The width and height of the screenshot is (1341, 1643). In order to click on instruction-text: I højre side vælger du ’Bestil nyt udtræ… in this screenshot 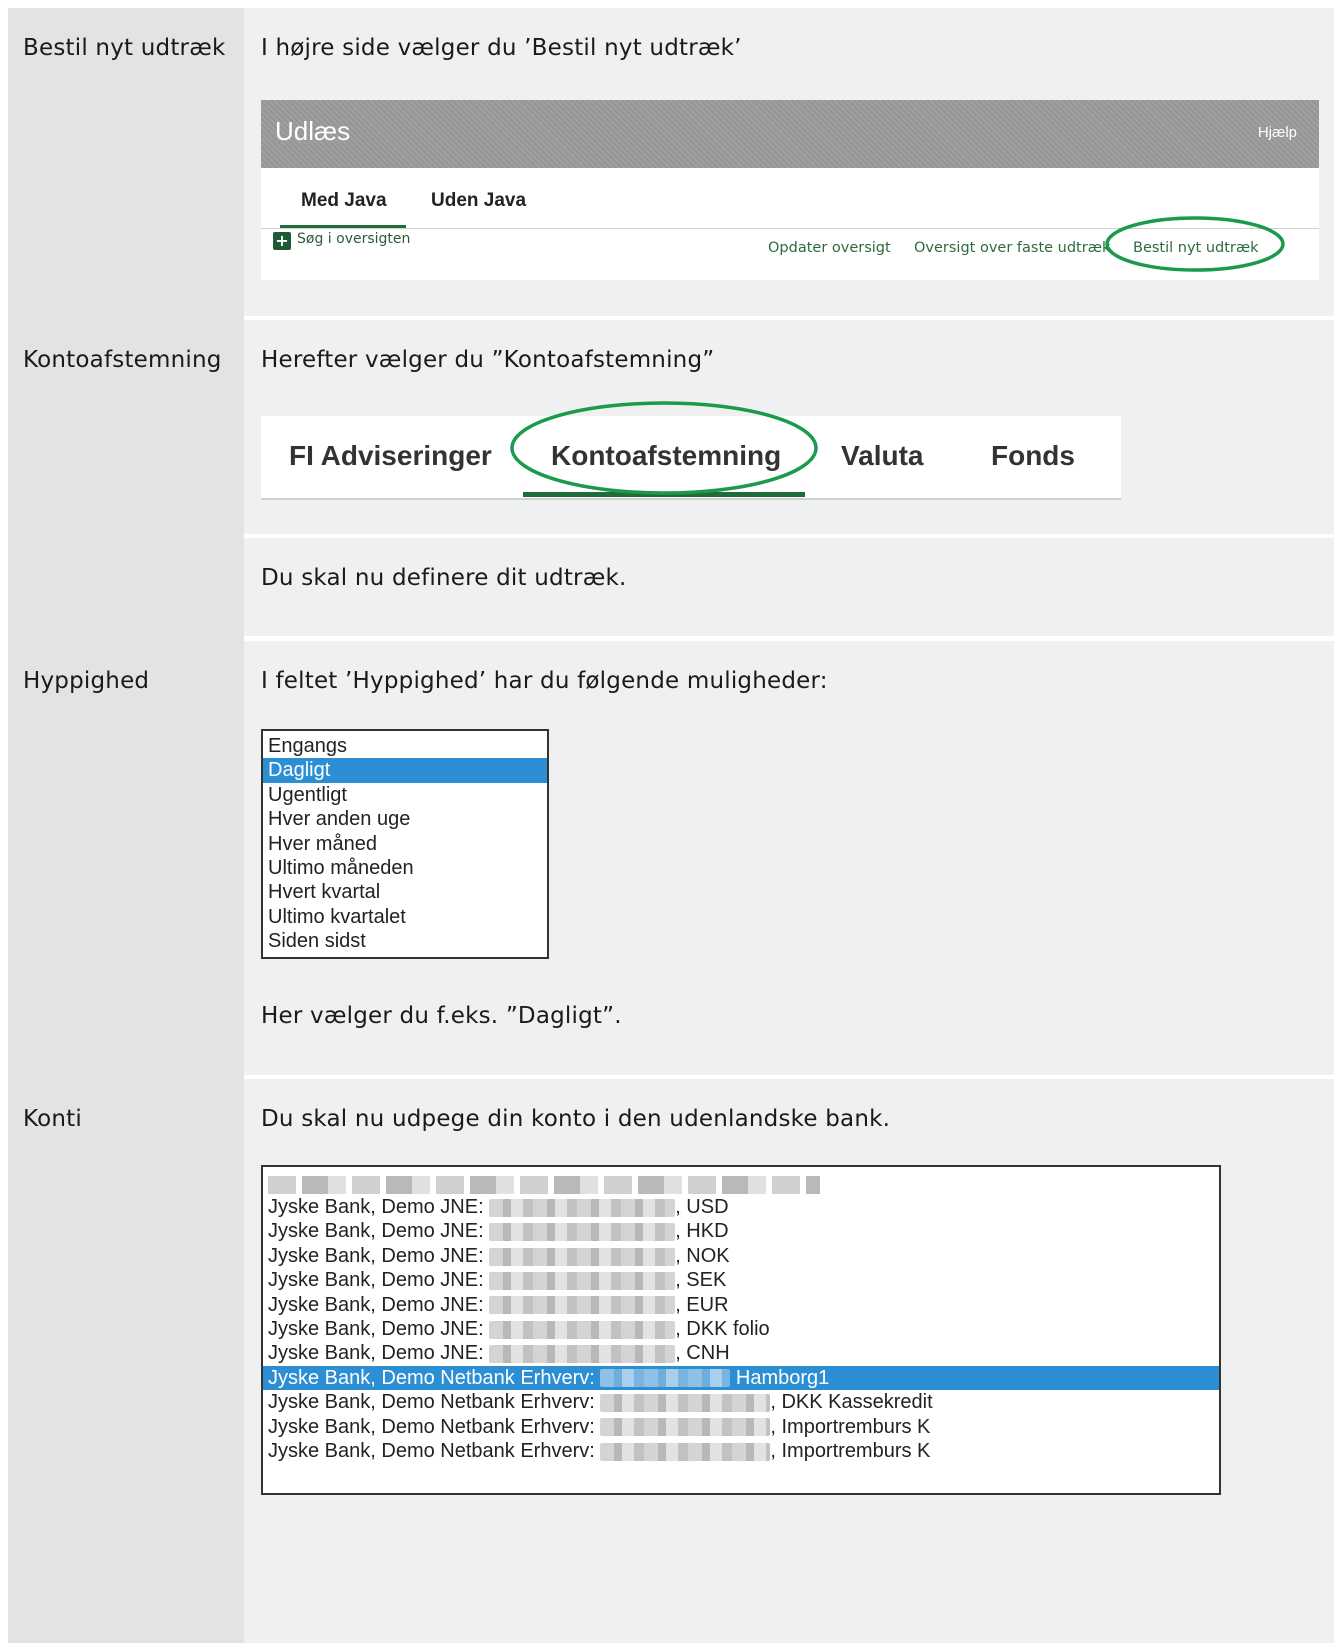, I will do `click(501, 48)`.